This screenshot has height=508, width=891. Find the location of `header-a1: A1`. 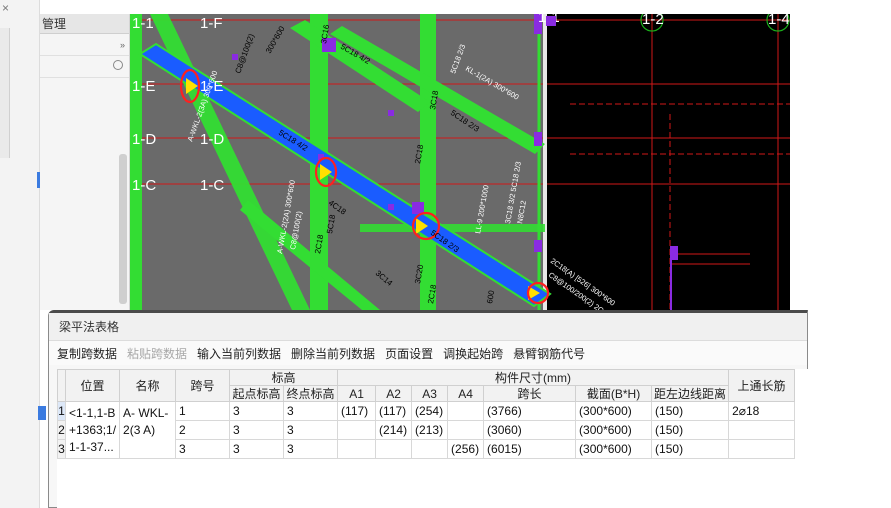

header-a1: A1 is located at coordinates (357, 393).